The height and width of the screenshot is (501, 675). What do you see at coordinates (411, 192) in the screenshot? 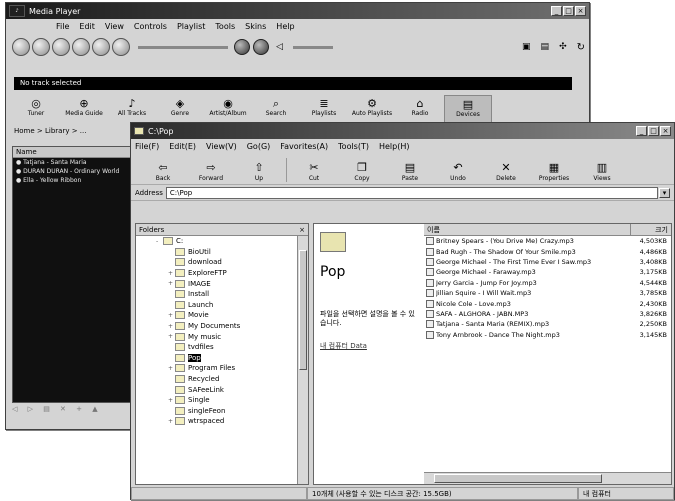
I see `address-input: C:\Pop` at bounding box center [411, 192].